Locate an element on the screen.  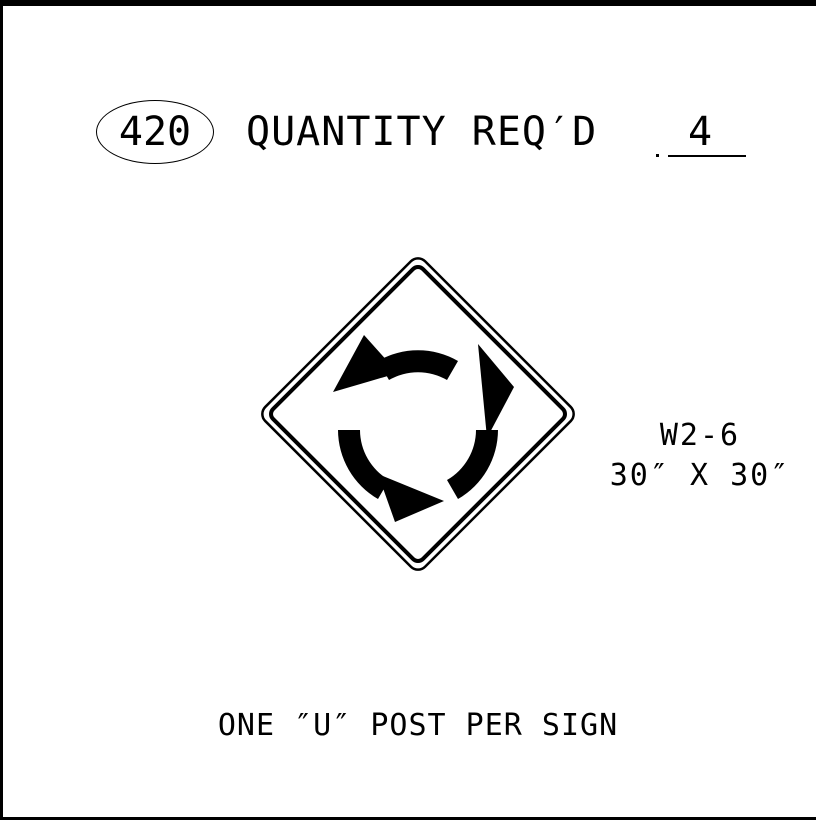
sheet-number-oval: 420 is located at coordinates (155, 132).